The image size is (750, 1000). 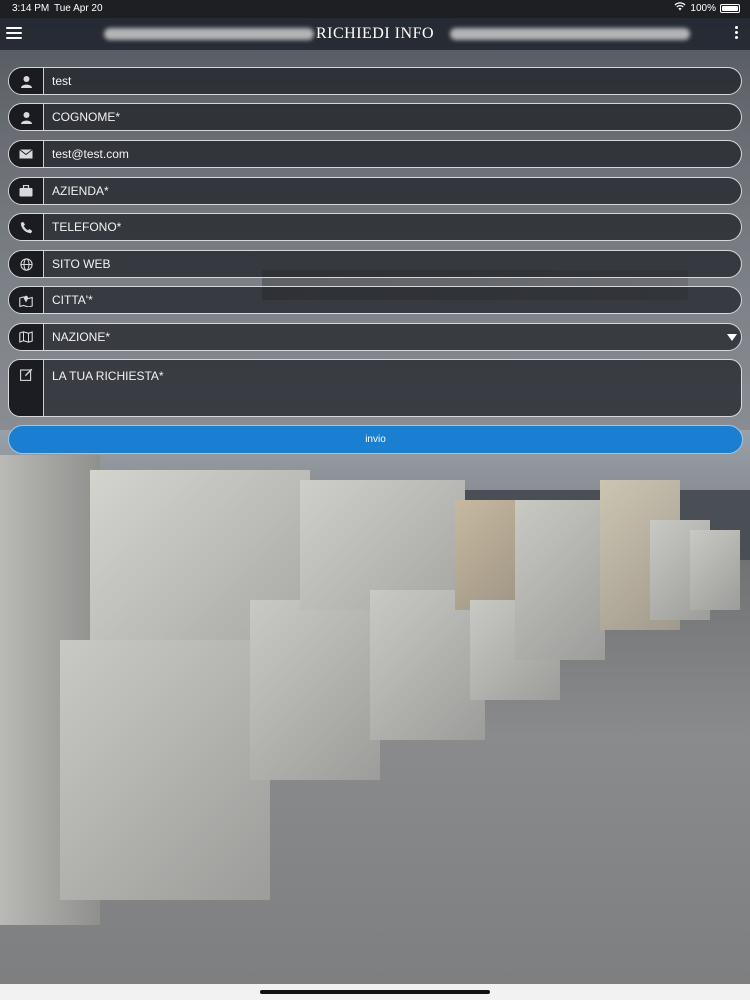 I want to click on globe-icon, so click(x=26, y=264).